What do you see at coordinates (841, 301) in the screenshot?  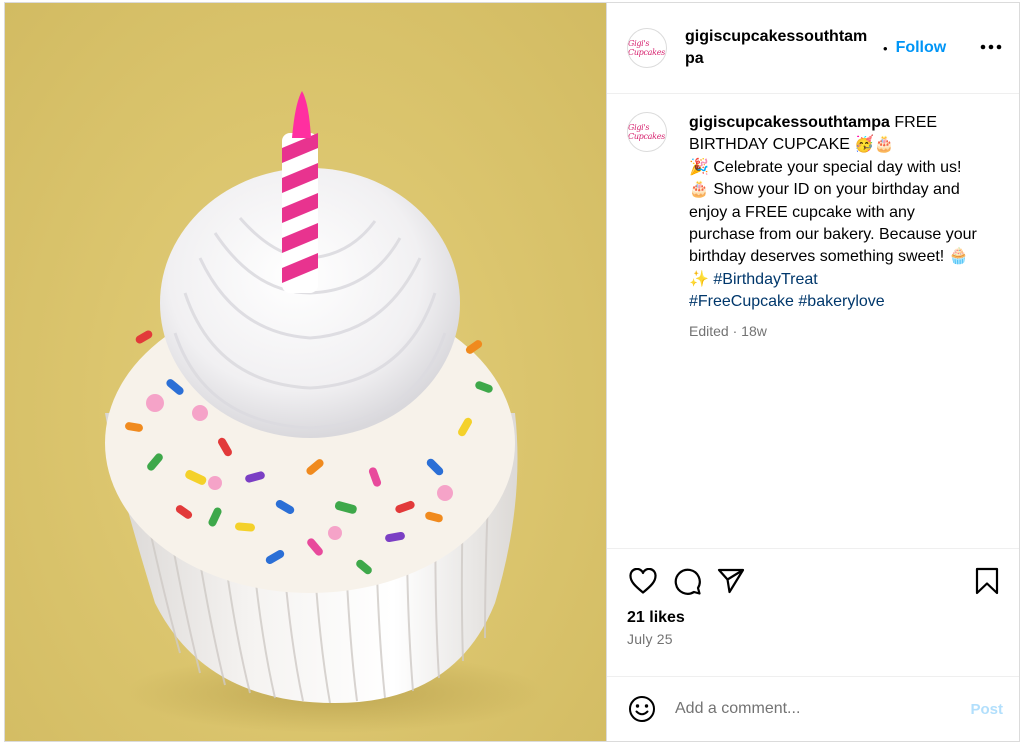 I see `hashtag-bakerylove: #bakerylove` at bounding box center [841, 301].